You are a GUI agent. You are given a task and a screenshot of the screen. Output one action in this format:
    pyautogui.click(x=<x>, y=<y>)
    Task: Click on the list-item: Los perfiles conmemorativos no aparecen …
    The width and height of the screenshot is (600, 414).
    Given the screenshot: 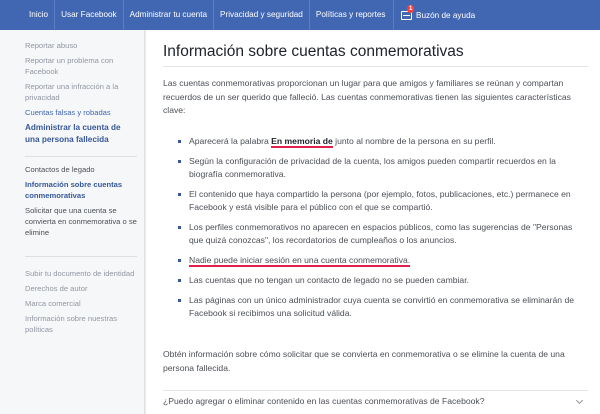 What is the action you would take?
    pyautogui.click(x=380, y=234)
    